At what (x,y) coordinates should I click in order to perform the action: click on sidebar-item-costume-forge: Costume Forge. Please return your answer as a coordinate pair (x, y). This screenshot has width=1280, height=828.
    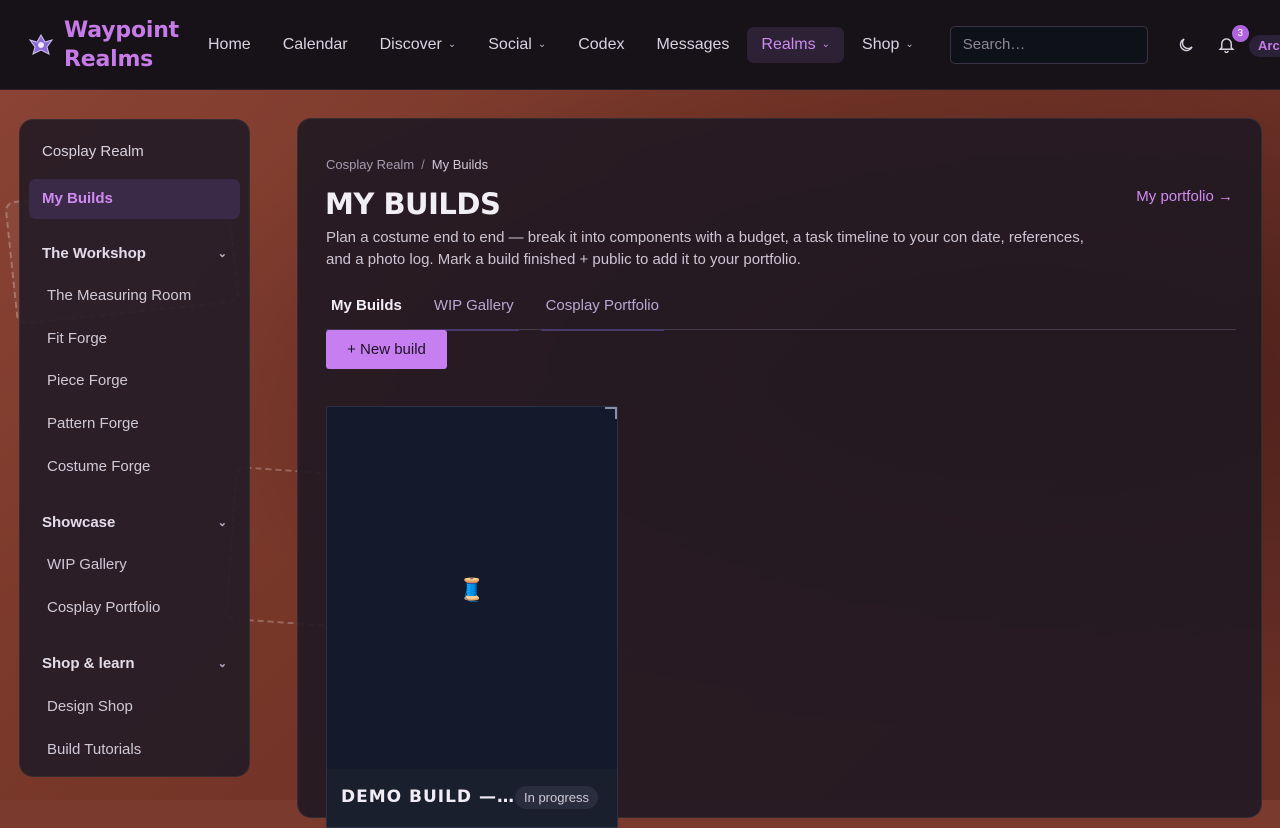
    Looking at the image, I should click on (134, 467).